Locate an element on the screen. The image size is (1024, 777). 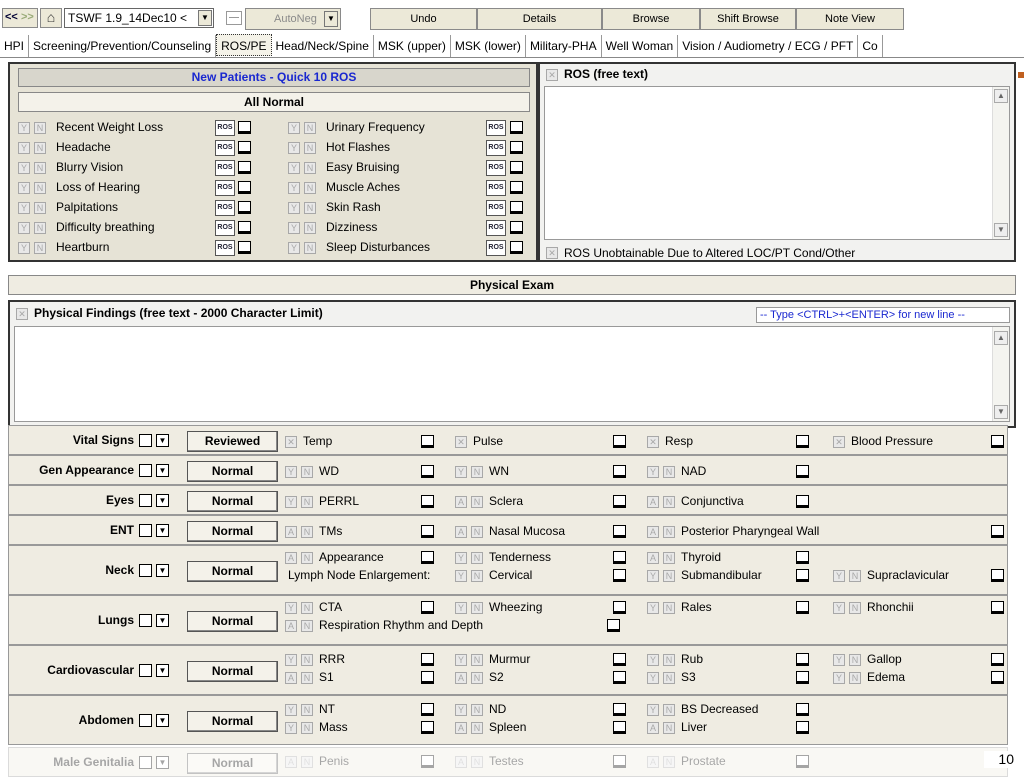
tab-hpi: HPI is located at coordinates (15, 46).